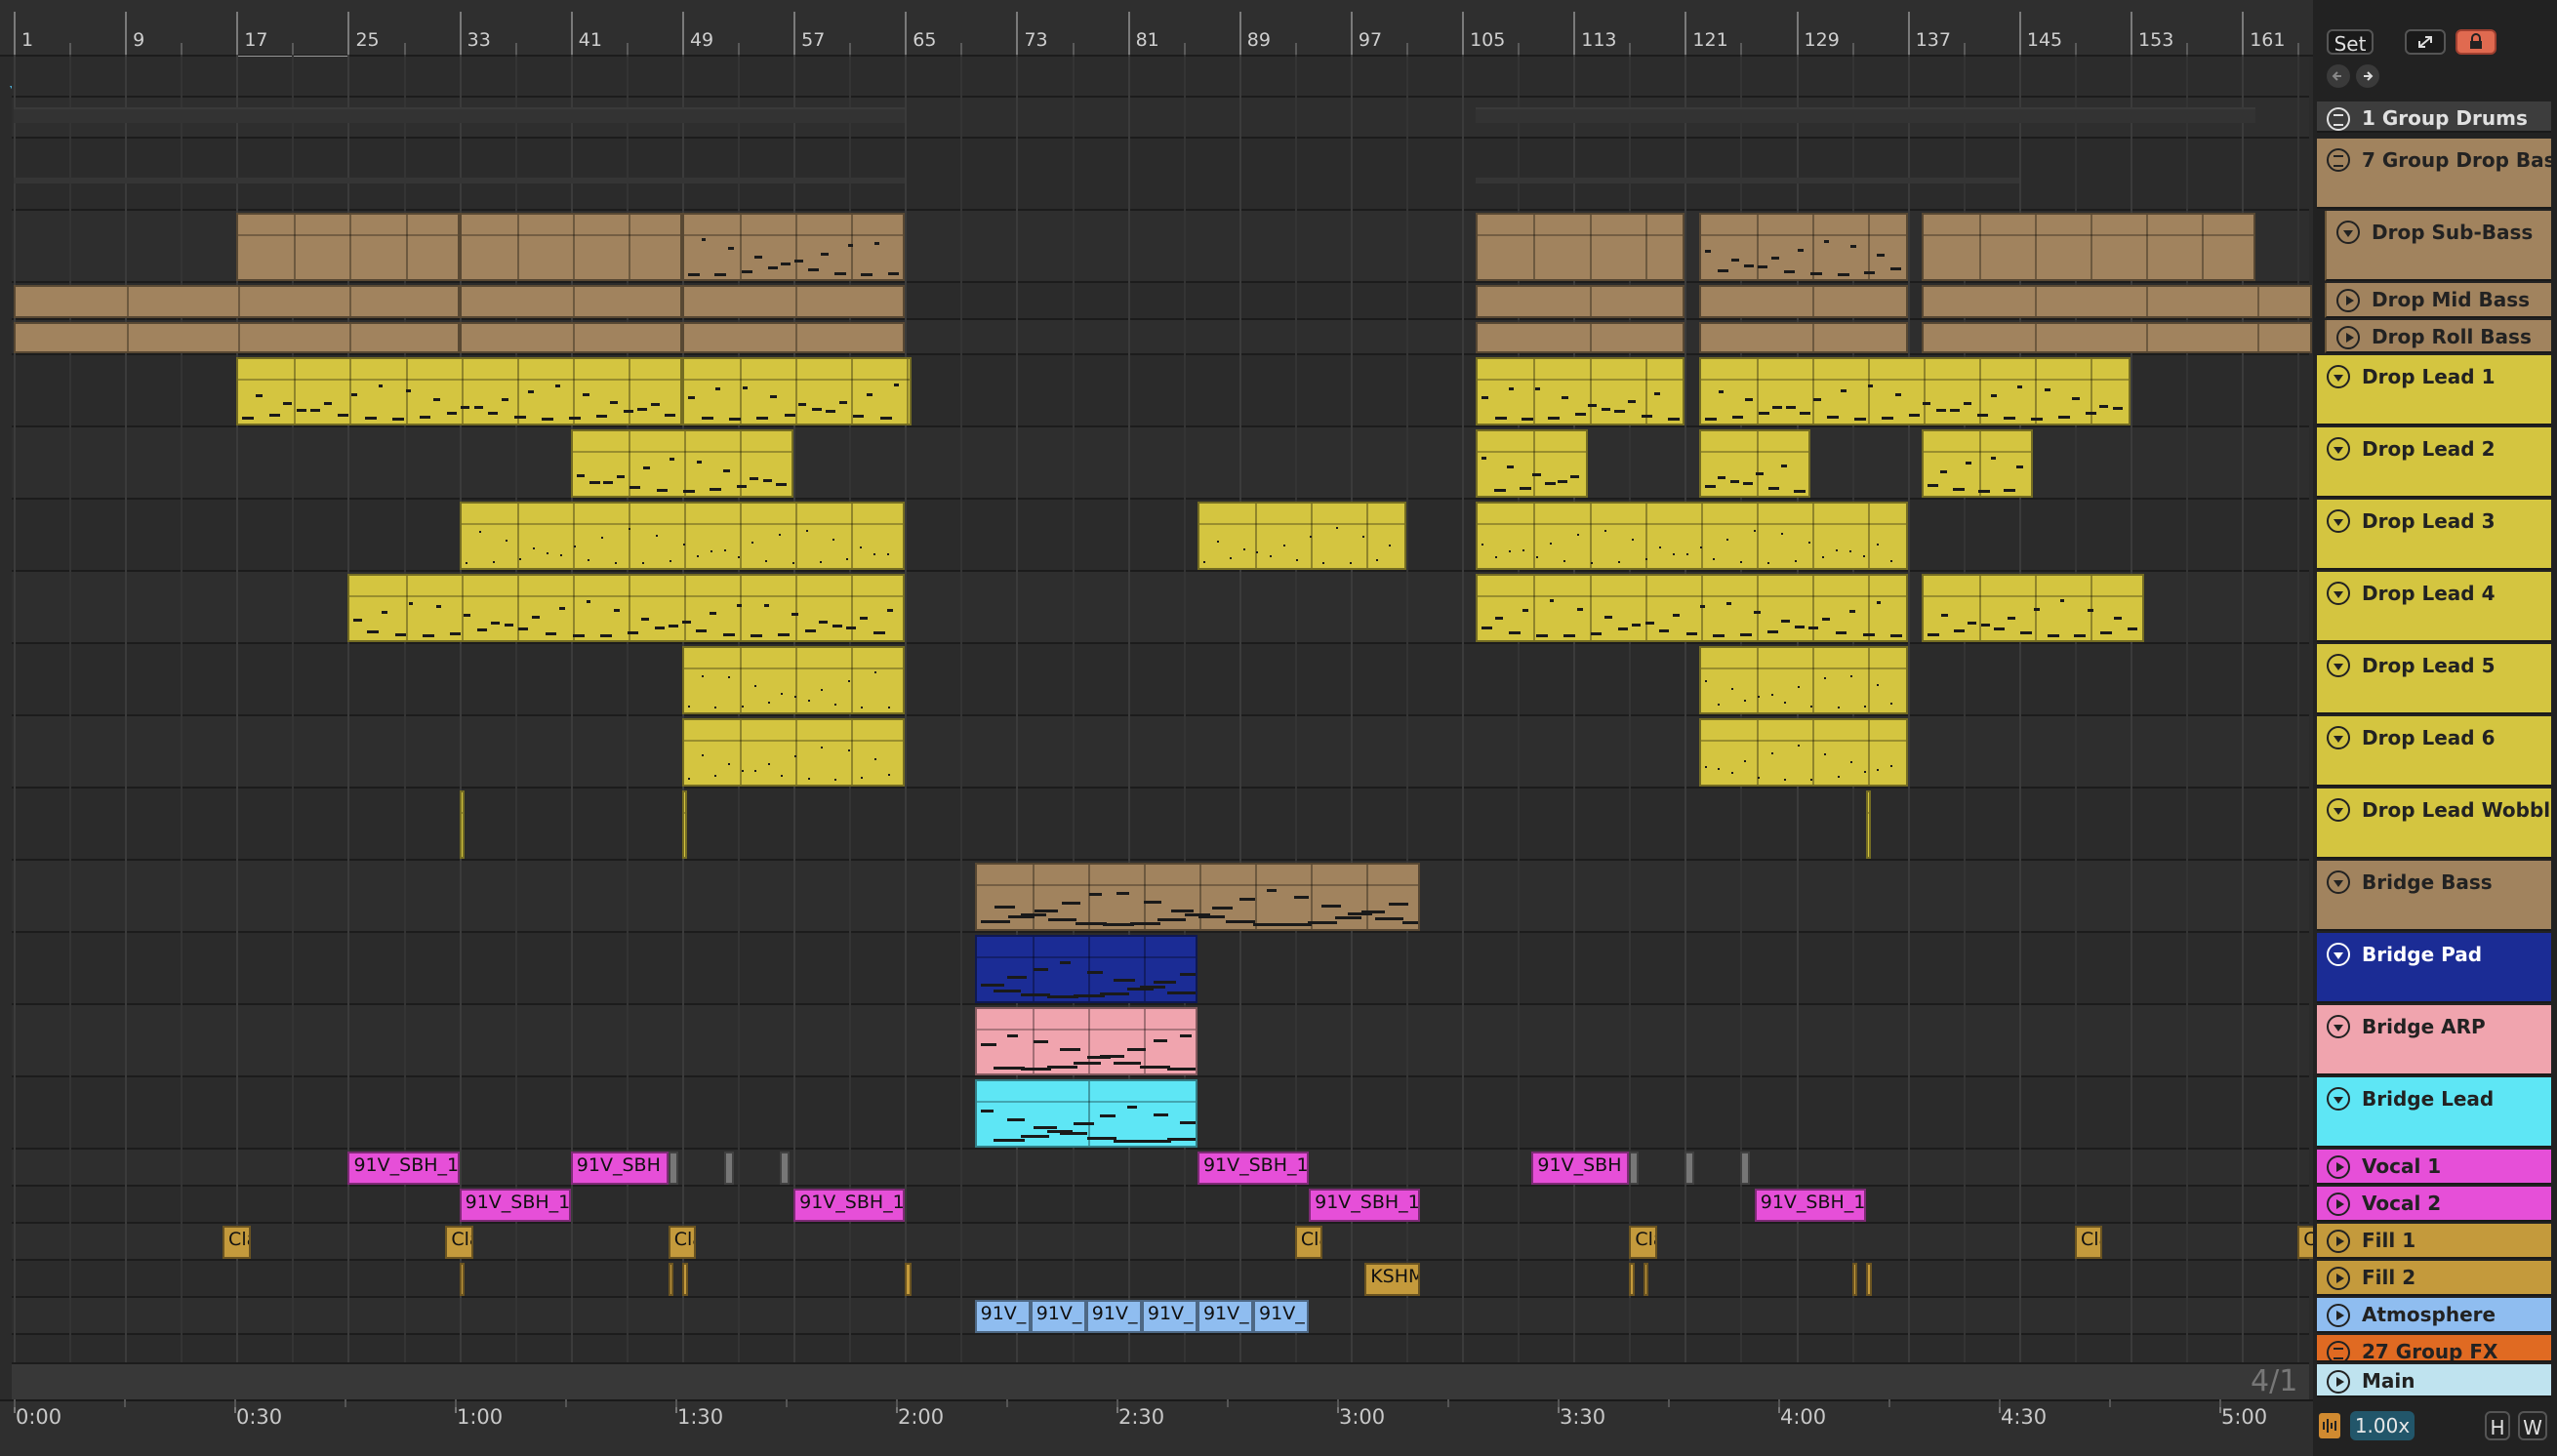  What do you see at coordinates (2532, 1425) in the screenshot?
I see `w-button: W` at bounding box center [2532, 1425].